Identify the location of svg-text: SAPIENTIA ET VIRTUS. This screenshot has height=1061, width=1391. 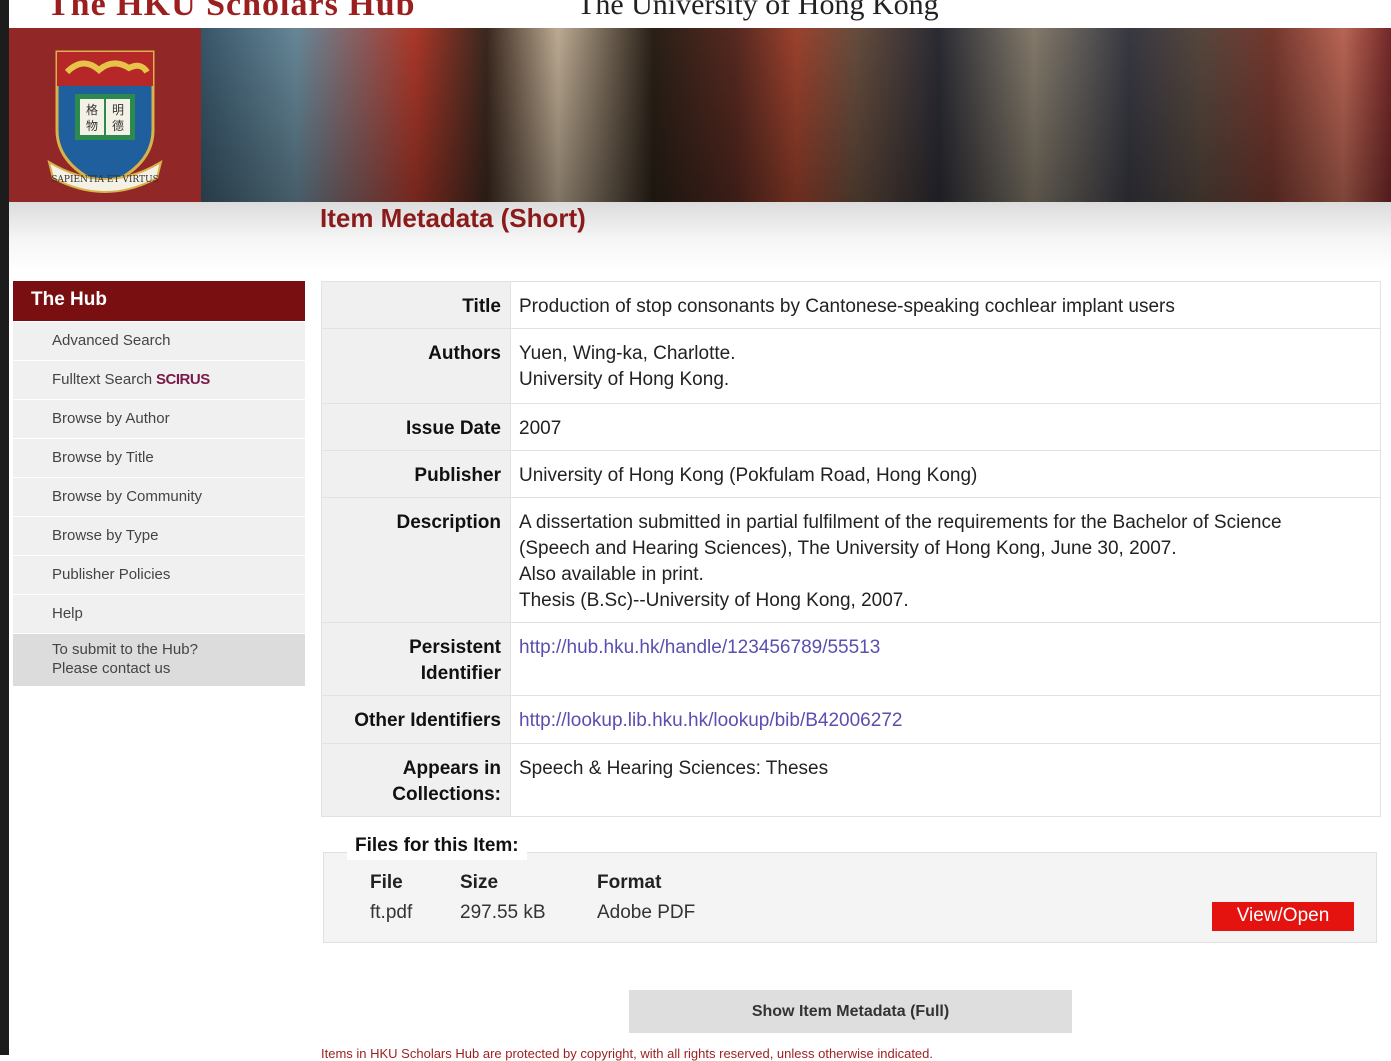
(105, 180).